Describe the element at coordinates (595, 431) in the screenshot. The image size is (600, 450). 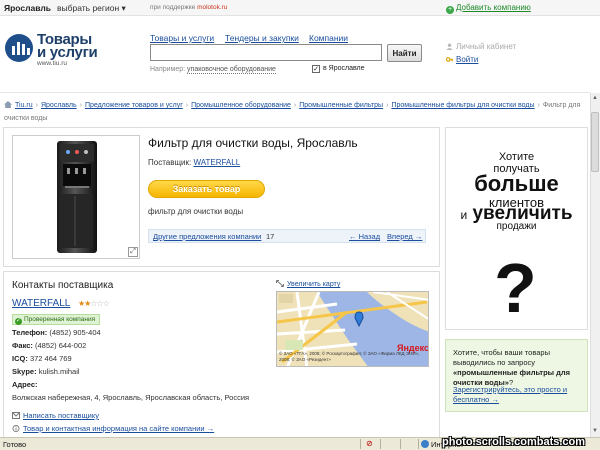
I see `scroll-down-icon: ▼` at that location.